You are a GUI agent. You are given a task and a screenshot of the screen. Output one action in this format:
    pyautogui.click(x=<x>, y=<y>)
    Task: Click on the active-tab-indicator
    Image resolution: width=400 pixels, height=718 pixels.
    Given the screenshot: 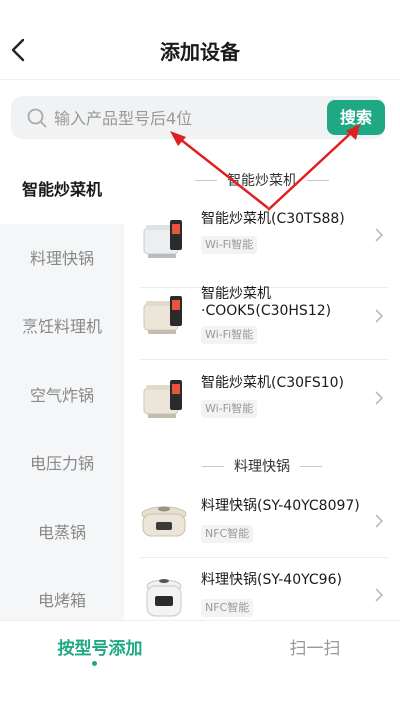 What is the action you would take?
    pyautogui.click(x=94, y=663)
    